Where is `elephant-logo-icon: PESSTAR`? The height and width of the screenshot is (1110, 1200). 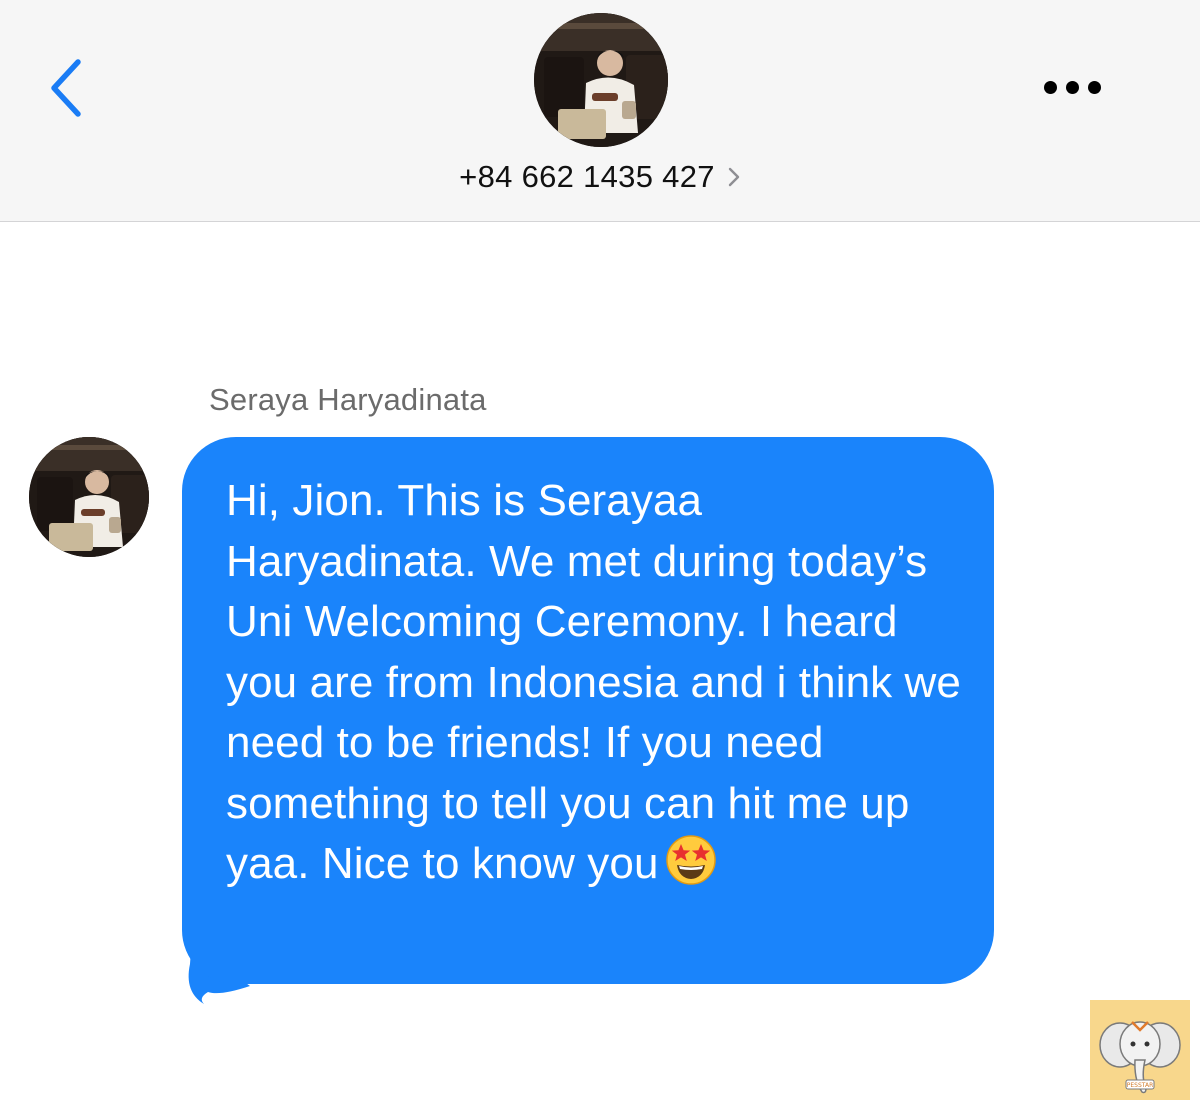 elephant-logo-icon: PESSTAR is located at coordinates (1140, 1050).